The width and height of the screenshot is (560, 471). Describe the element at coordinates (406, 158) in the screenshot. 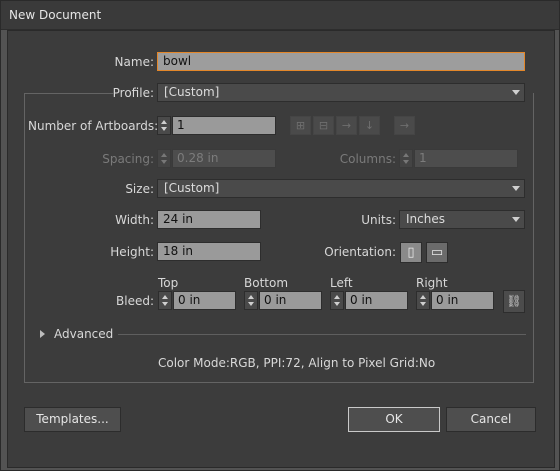

I see `columns-stepper` at that location.